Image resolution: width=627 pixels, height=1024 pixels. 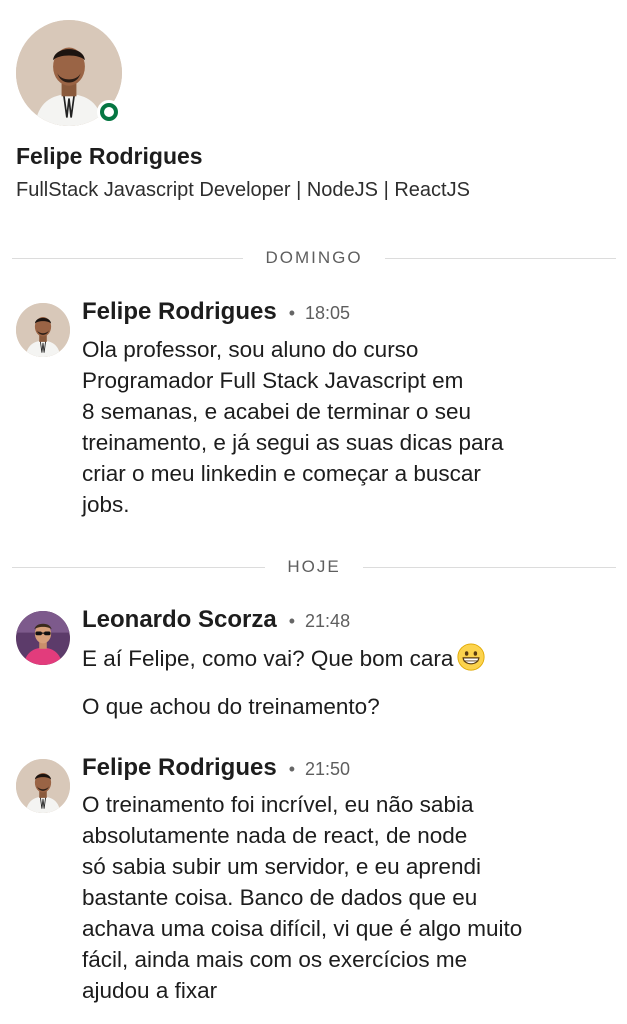 I want to click on message-line: só sabia subir um servidor, e eu aprendi, so click(x=281, y=866).